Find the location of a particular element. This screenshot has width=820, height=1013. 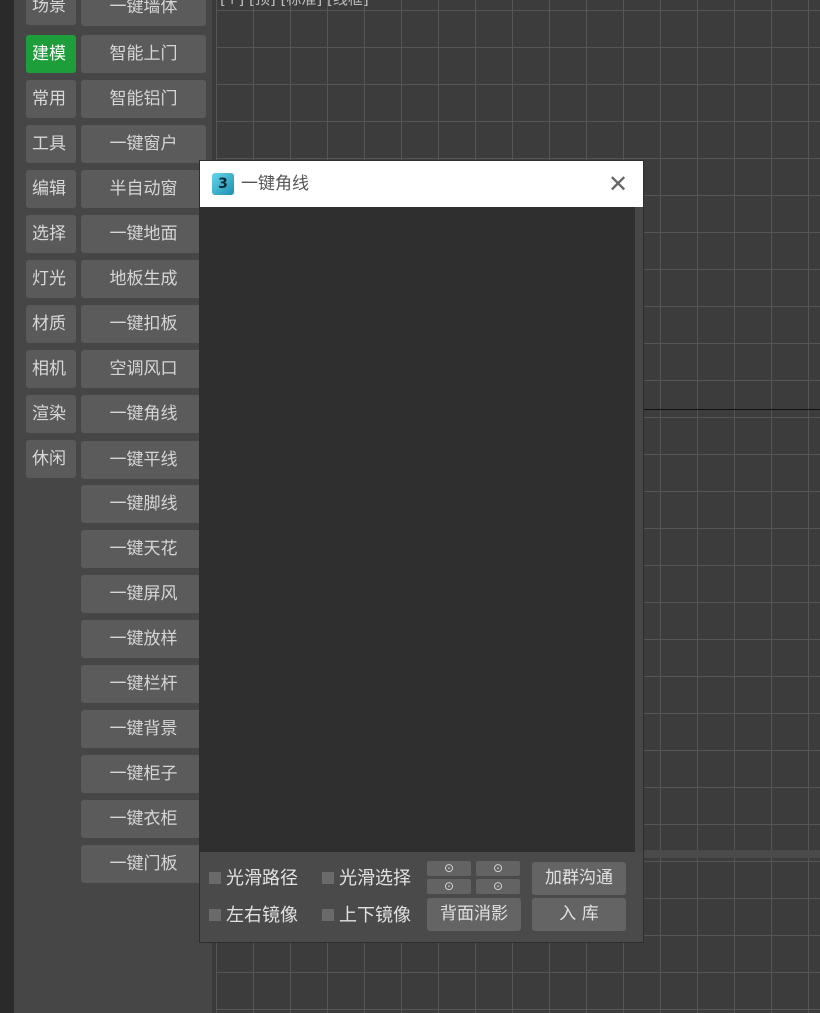

align-radio-bottom-right: ⊙ is located at coordinates (498, 886).